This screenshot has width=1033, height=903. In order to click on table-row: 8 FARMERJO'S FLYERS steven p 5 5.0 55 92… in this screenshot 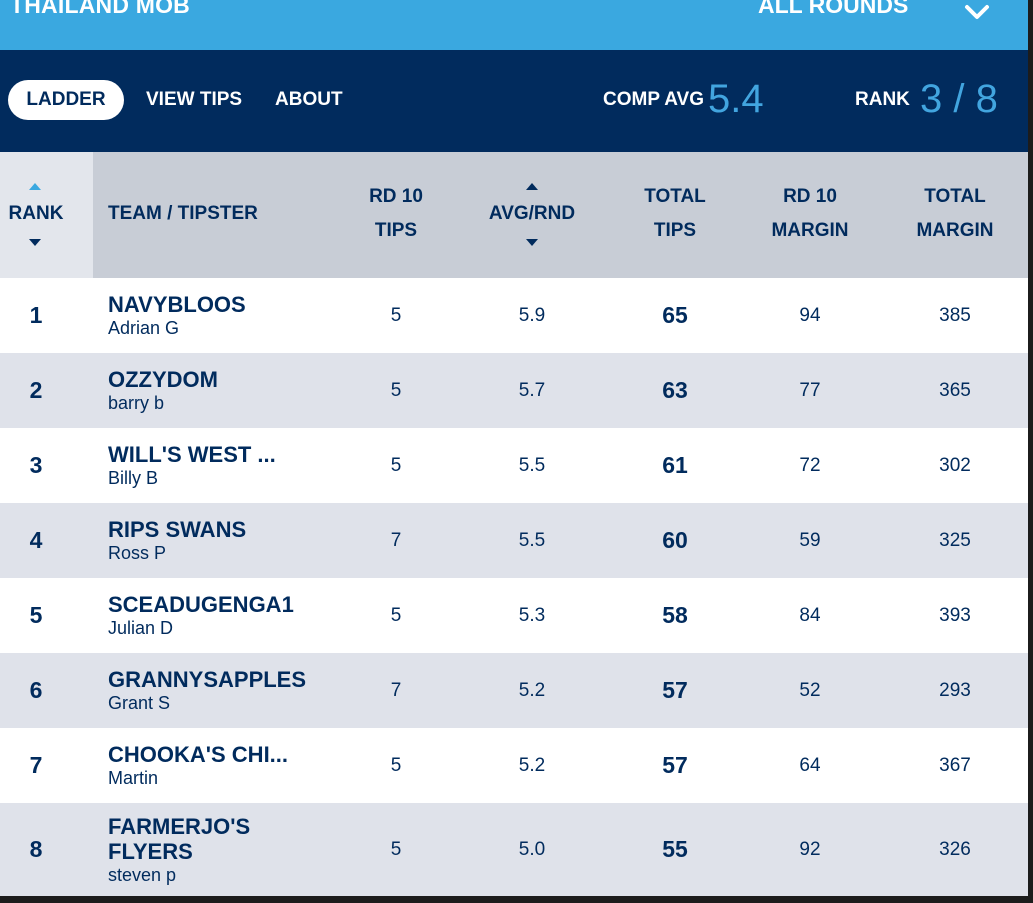, I will do `click(514, 849)`.